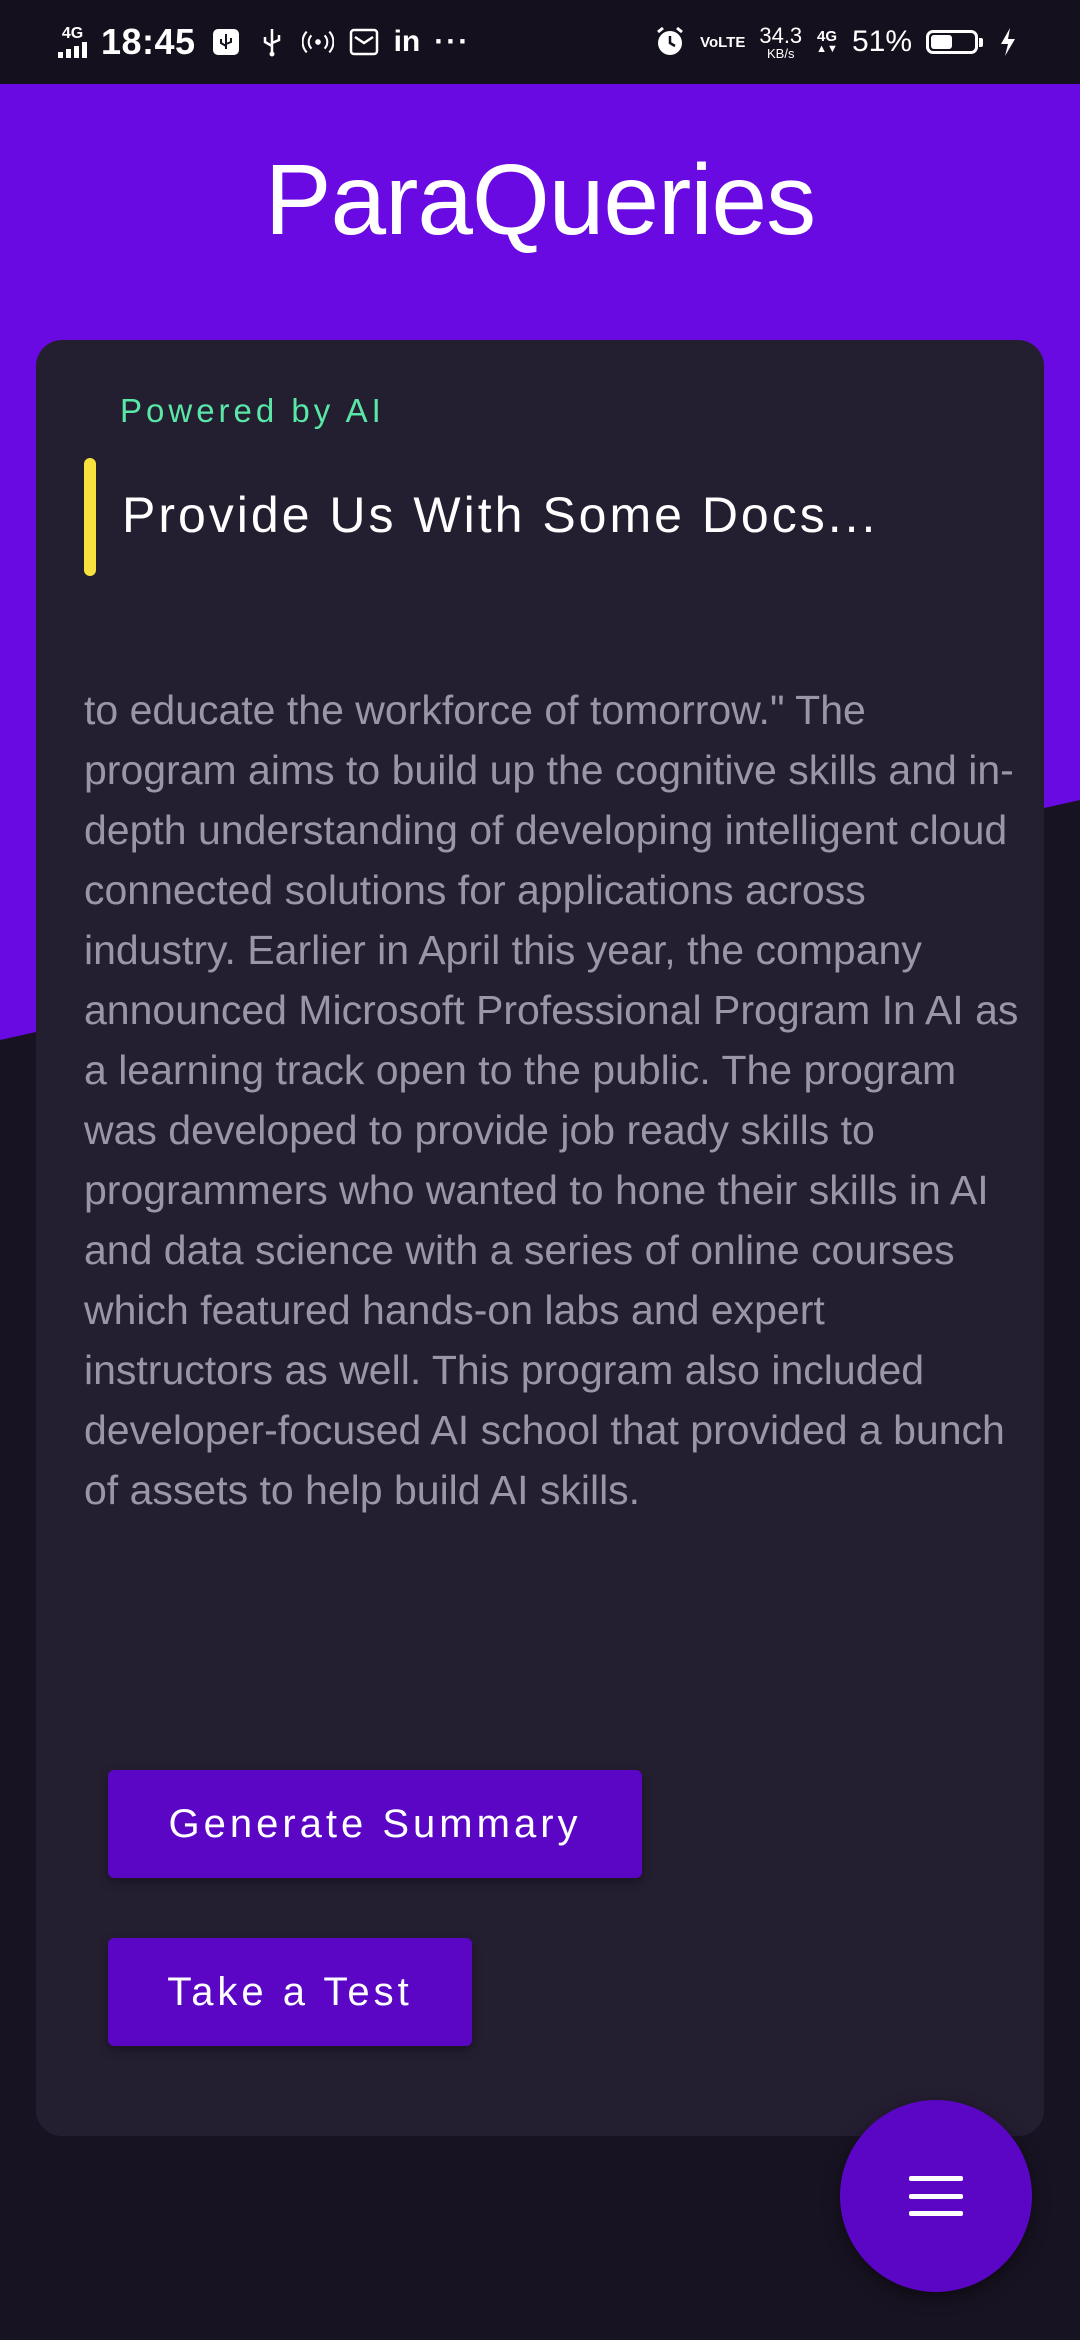 This screenshot has width=1080, height=2340. Describe the element at coordinates (148, 41) in the screenshot. I see `status-time: 18:45` at that location.